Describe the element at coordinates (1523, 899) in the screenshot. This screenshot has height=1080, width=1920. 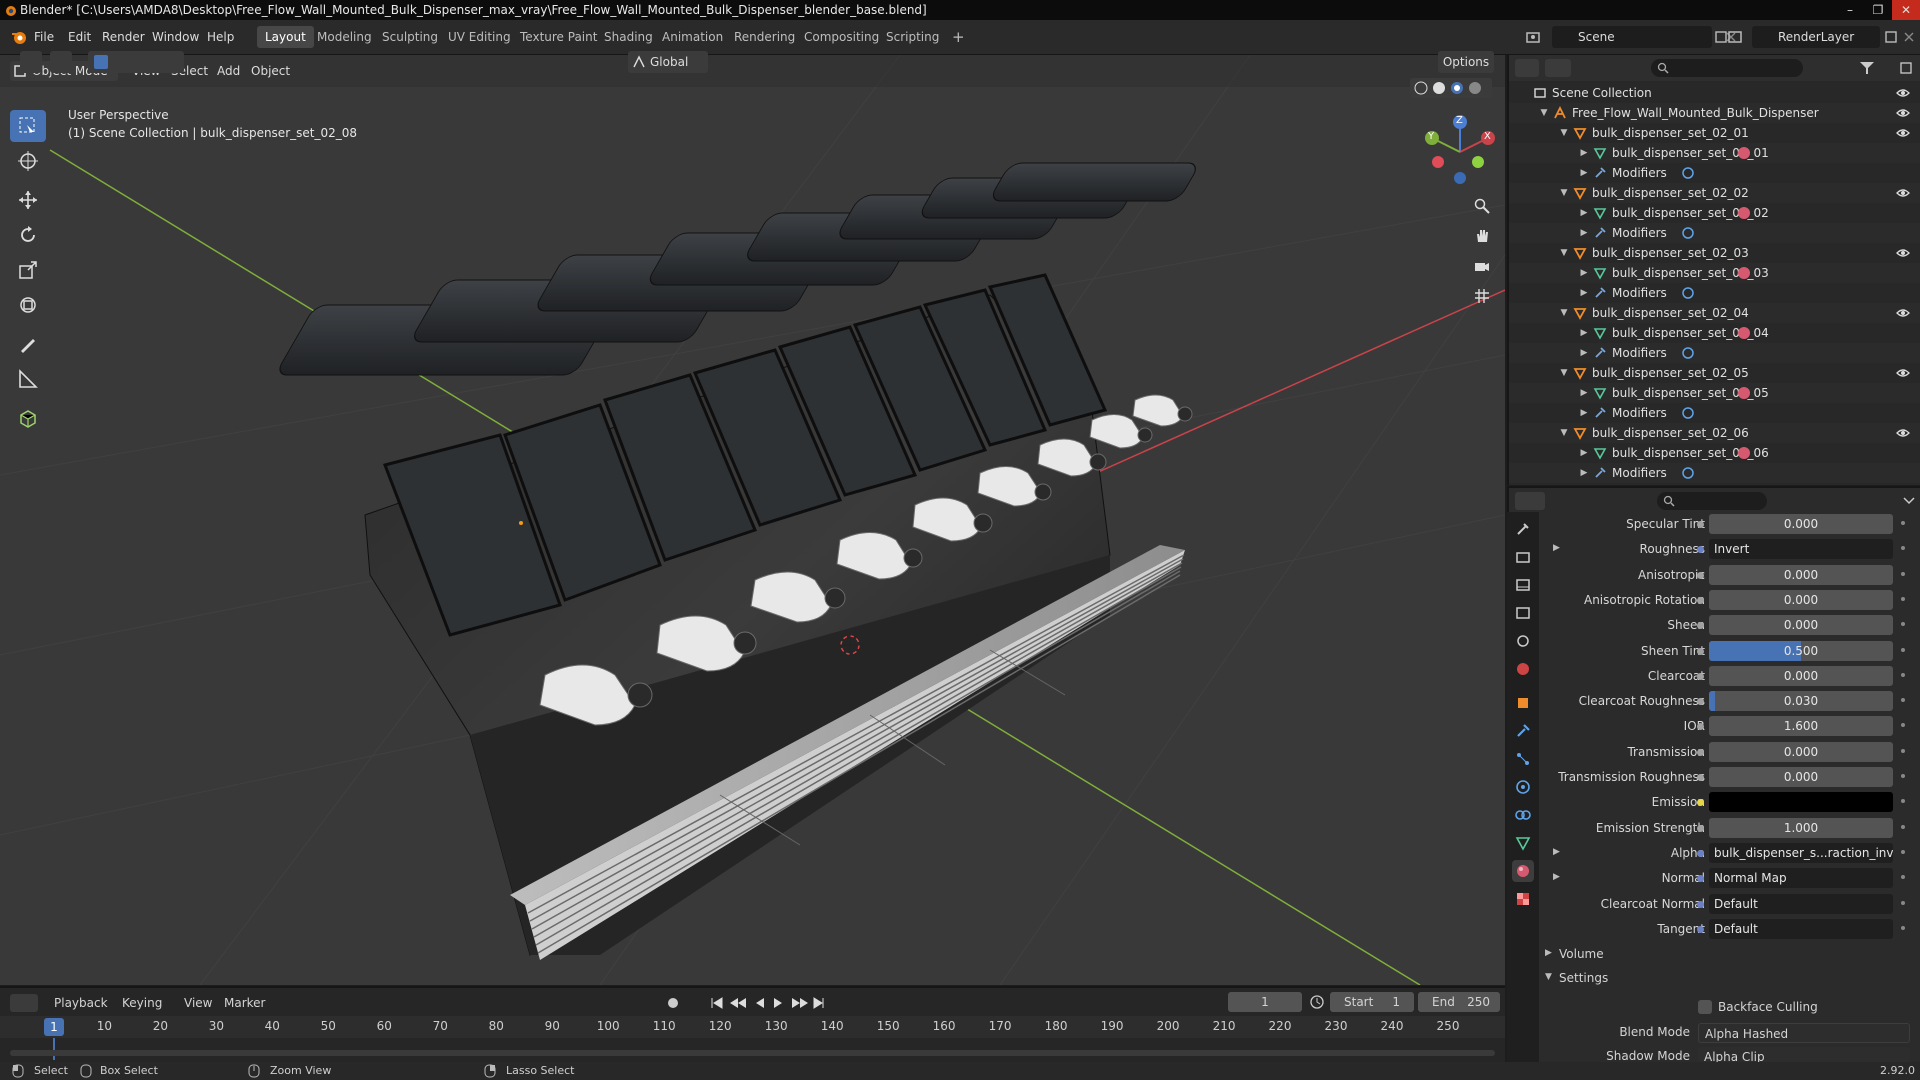
I see `tab-texture` at that location.